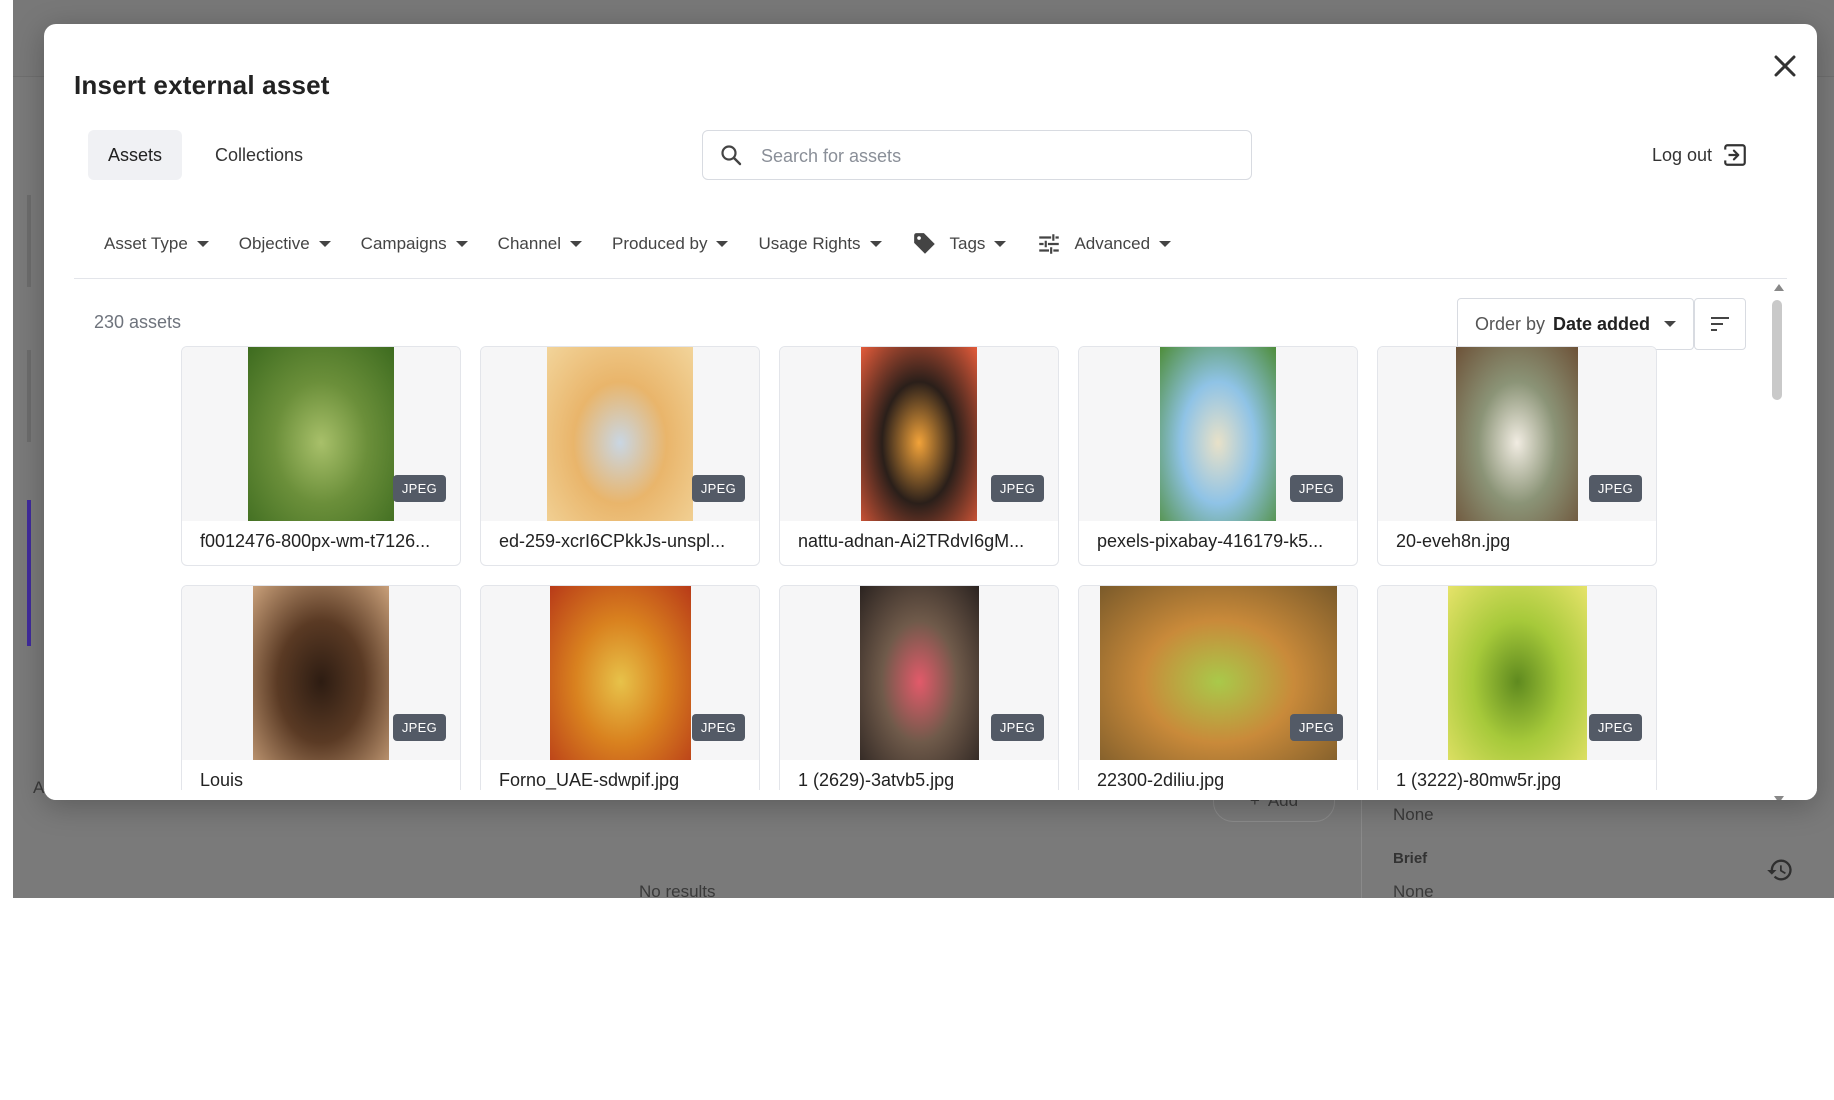 This screenshot has width=1834, height=1100. I want to click on asset-name: 1 (2629)-3atvb5.jpg, so click(876, 780).